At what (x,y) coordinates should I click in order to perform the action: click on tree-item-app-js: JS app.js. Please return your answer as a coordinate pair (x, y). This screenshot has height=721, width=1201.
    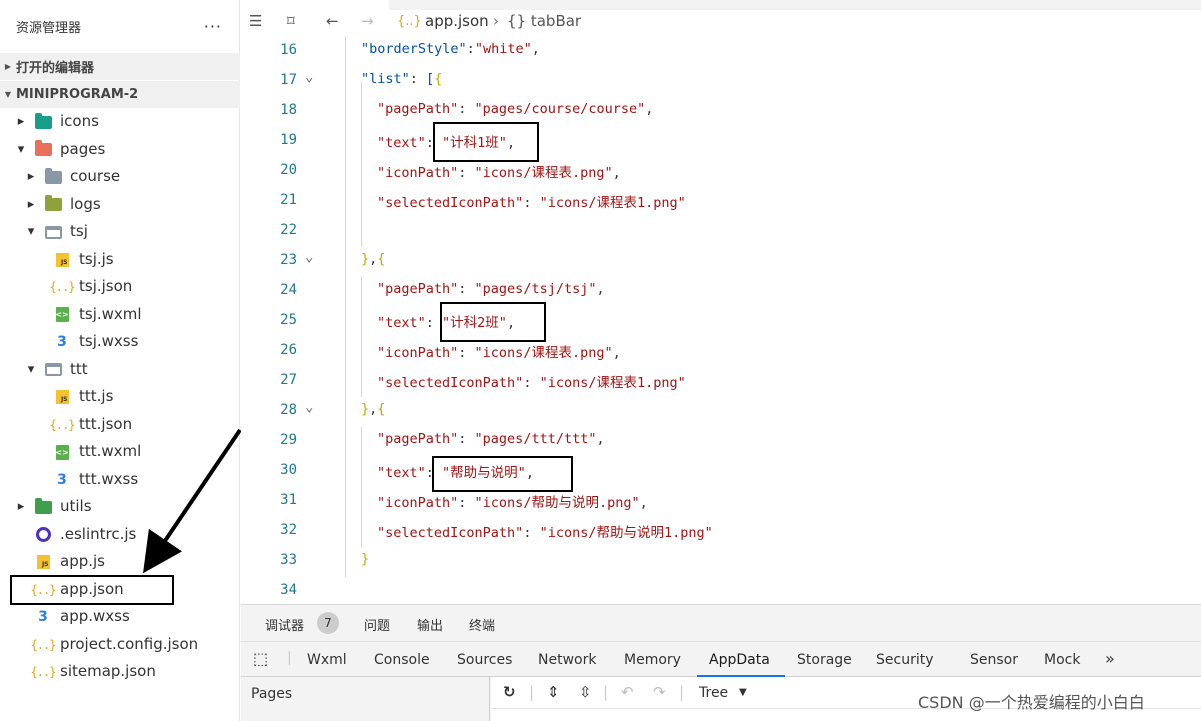
    Looking at the image, I should click on (120, 561).